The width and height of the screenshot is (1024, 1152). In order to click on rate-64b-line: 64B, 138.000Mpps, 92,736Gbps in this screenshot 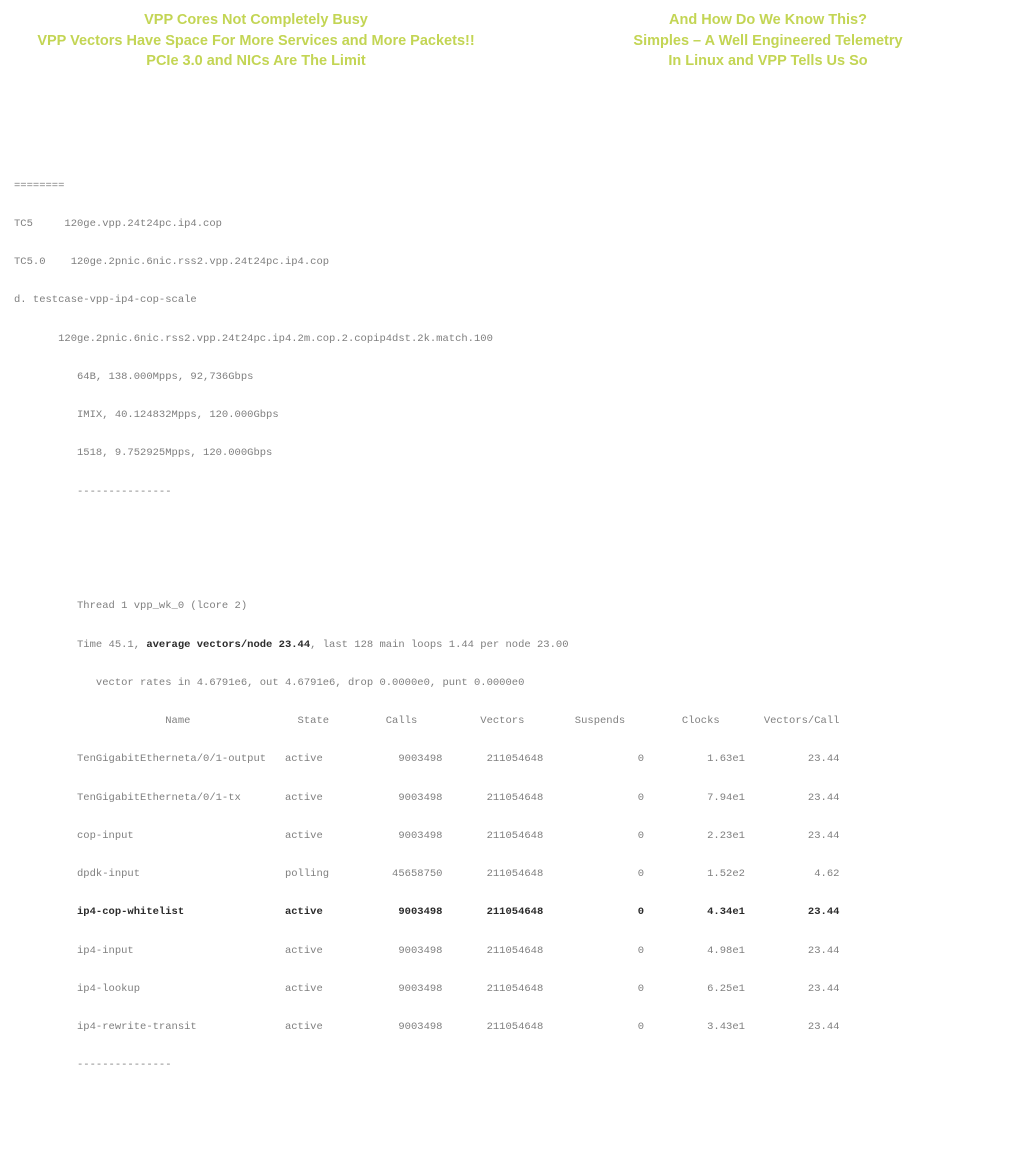, I will do `click(514, 377)`.